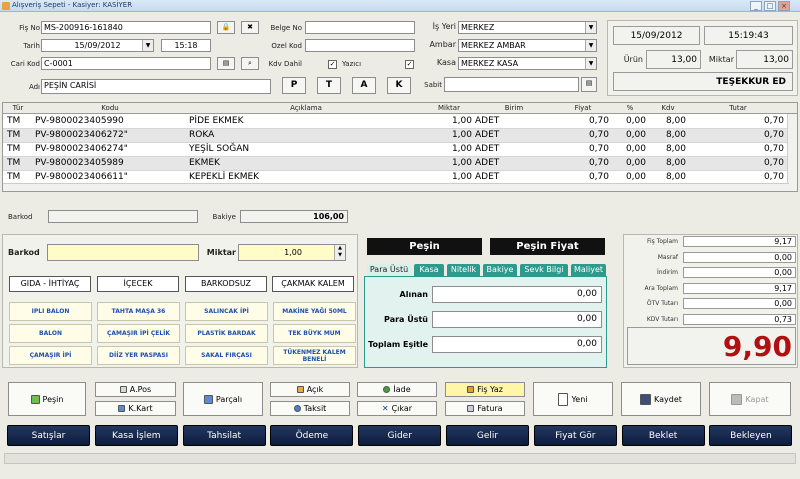 The height and width of the screenshot is (479, 800). Describe the element at coordinates (50, 333) in the screenshot. I see `quick-product-button: BALON` at that location.